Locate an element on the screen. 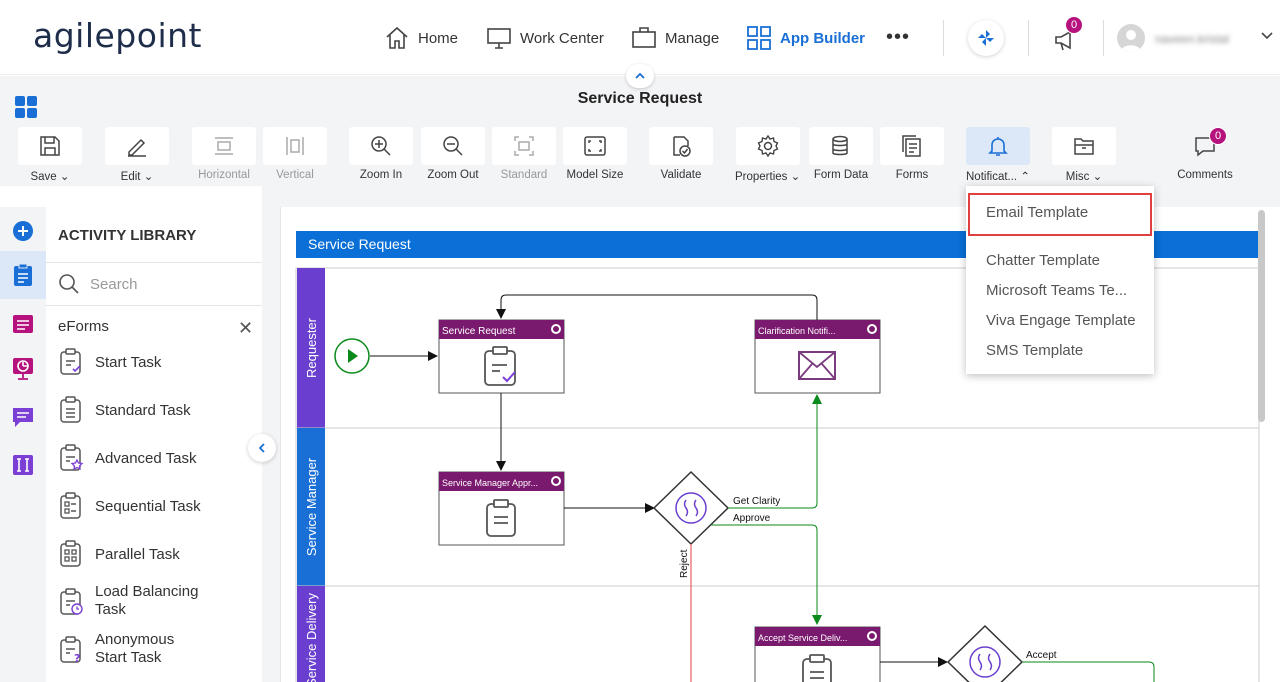  zoom-in-icon is located at coordinates (381, 146).